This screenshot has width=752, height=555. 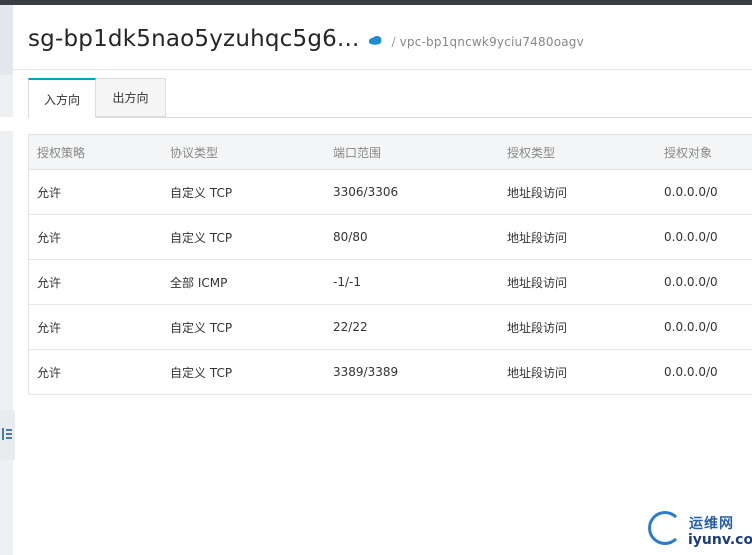 I want to click on table-row: 允许 全部 ICMP -1/-1 地址段访问 0.0.0.0/0, so click(x=390, y=282).